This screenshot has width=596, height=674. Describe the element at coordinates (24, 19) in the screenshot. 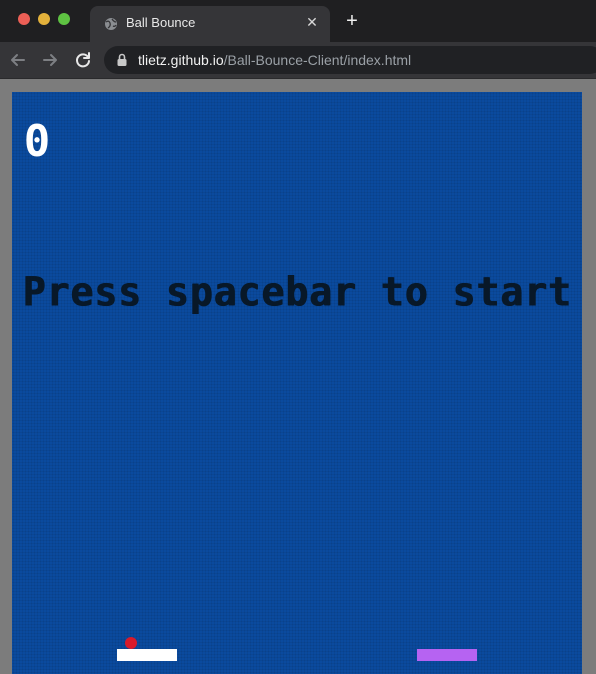

I see `close-window-button` at that location.